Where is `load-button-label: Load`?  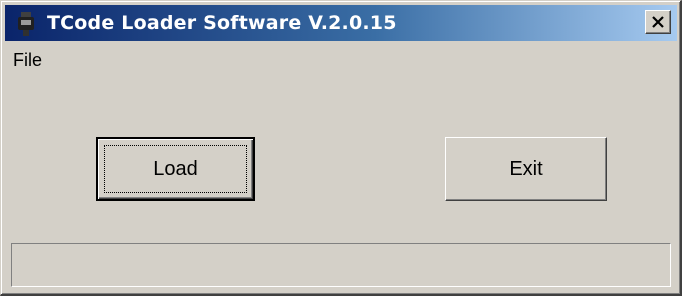 load-button-label: Load is located at coordinates (175, 168).